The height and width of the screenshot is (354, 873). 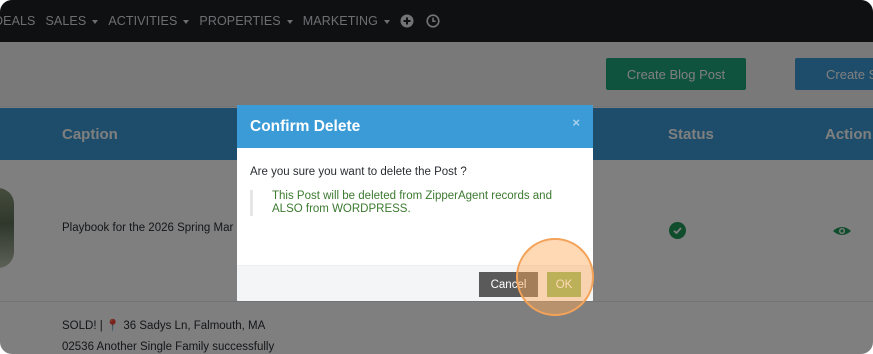 What do you see at coordinates (305, 126) in the screenshot?
I see `dialog-title: Confirm Delete` at bounding box center [305, 126].